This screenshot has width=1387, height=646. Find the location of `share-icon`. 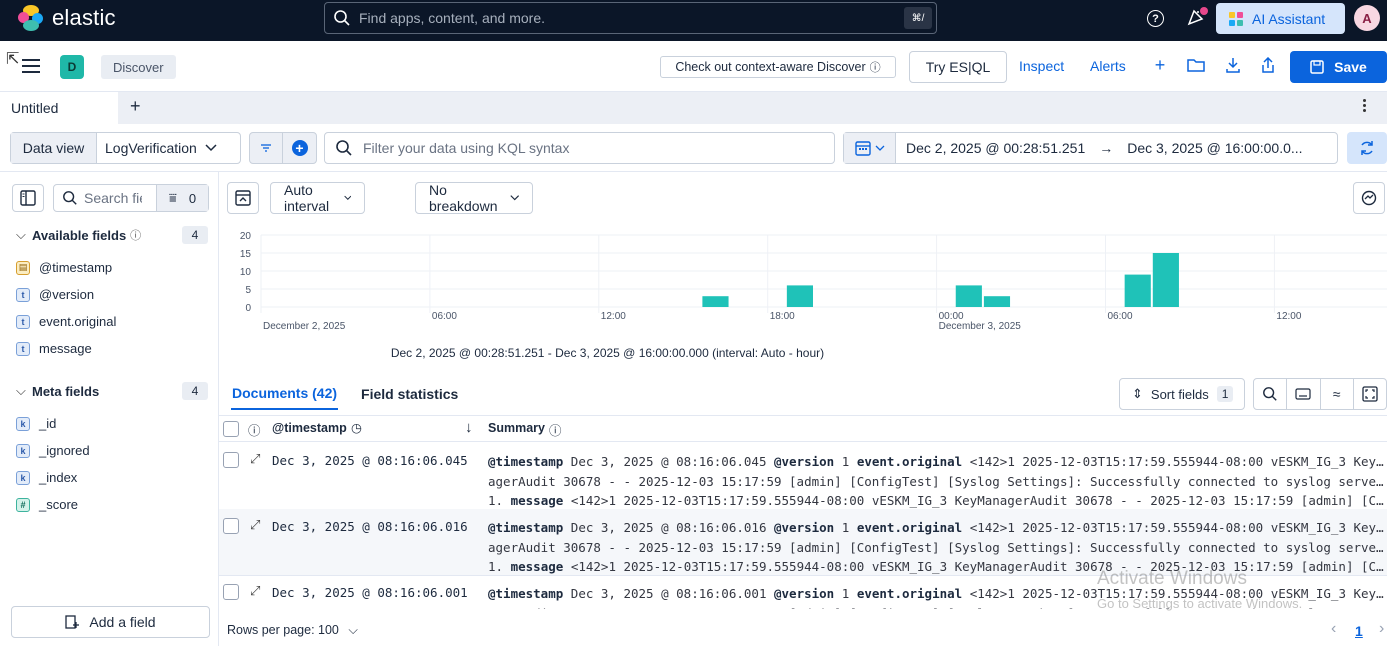

share-icon is located at coordinates (1268, 65).